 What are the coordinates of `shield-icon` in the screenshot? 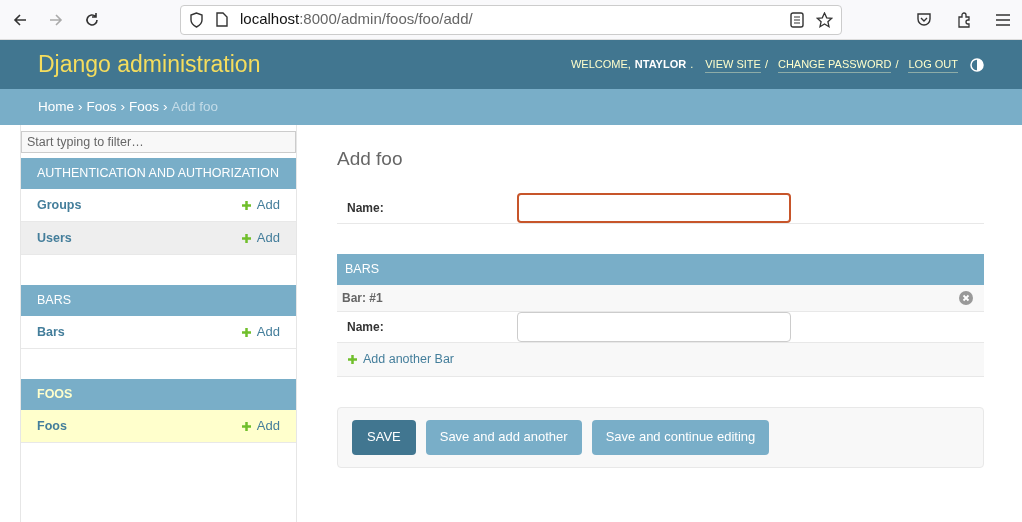 It's located at (196, 19).